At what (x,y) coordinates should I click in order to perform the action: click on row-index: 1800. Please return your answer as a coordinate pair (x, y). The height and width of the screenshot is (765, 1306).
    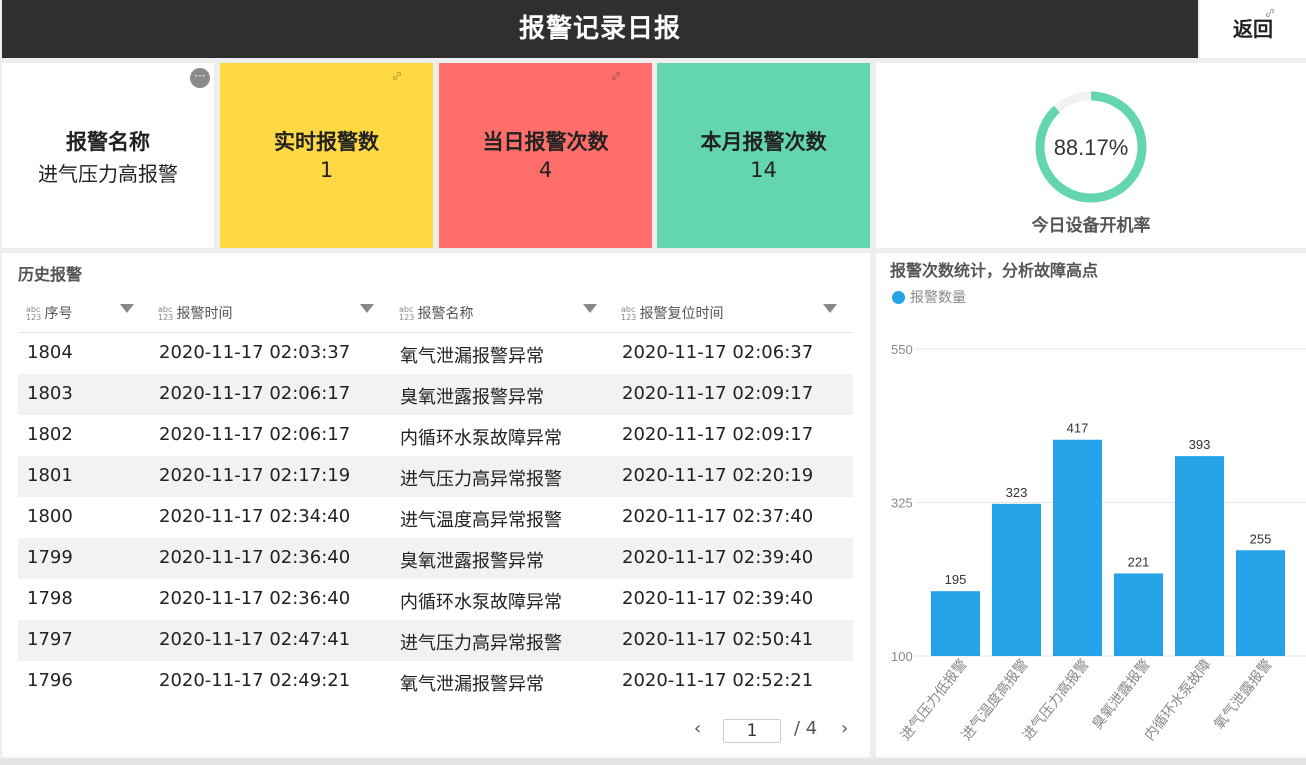
    Looking at the image, I should click on (50, 516).